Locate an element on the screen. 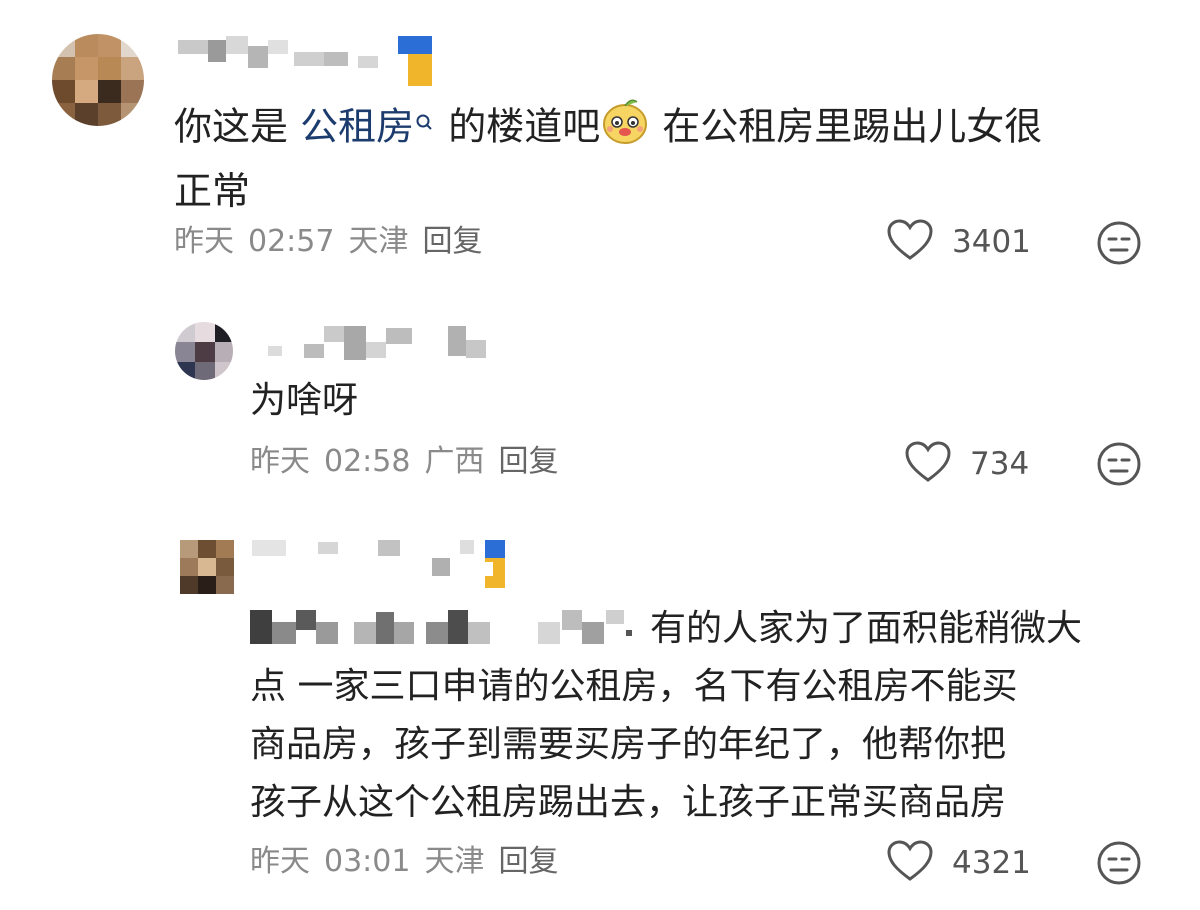  comment-time: 03:01 is located at coordinates (367, 861).